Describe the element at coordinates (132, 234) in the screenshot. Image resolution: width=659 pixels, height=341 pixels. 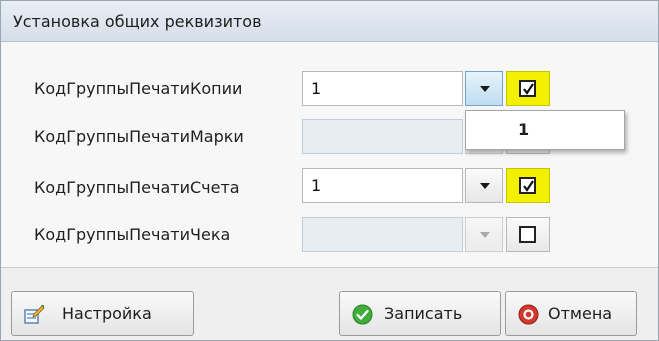
I see `row-label-receipt: КодГруппыПечатиЧека` at that location.